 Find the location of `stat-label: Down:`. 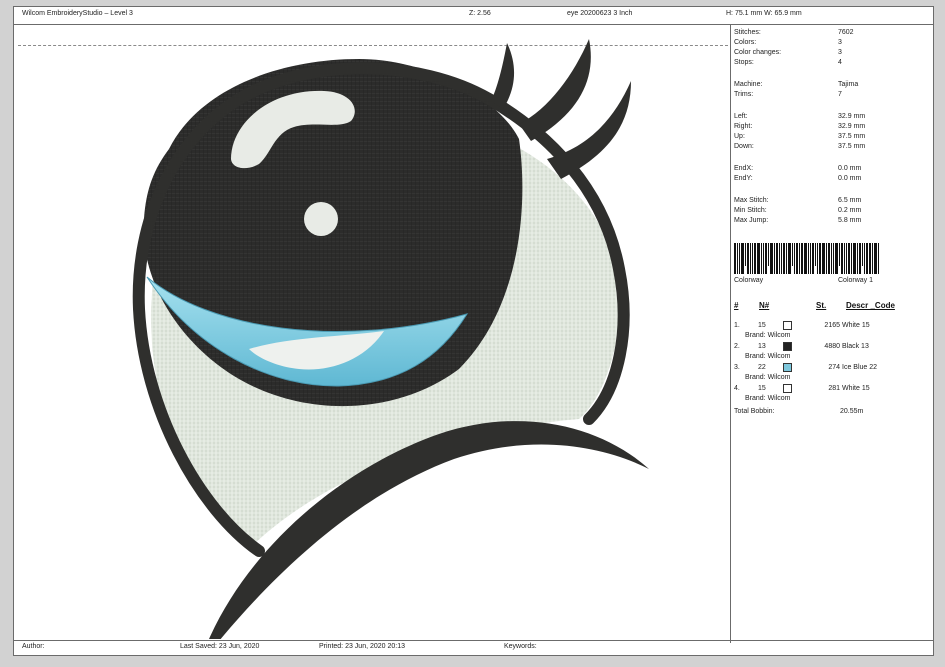

stat-label: Down: is located at coordinates (744, 146).